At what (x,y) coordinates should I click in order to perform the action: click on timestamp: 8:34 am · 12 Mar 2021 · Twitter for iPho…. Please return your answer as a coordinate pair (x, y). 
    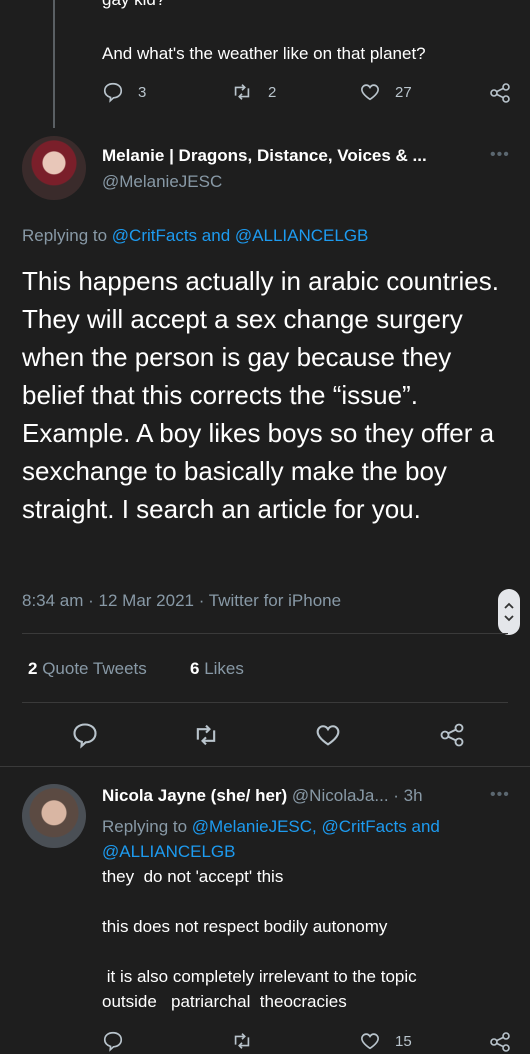
    Looking at the image, I should click on (181, 601).